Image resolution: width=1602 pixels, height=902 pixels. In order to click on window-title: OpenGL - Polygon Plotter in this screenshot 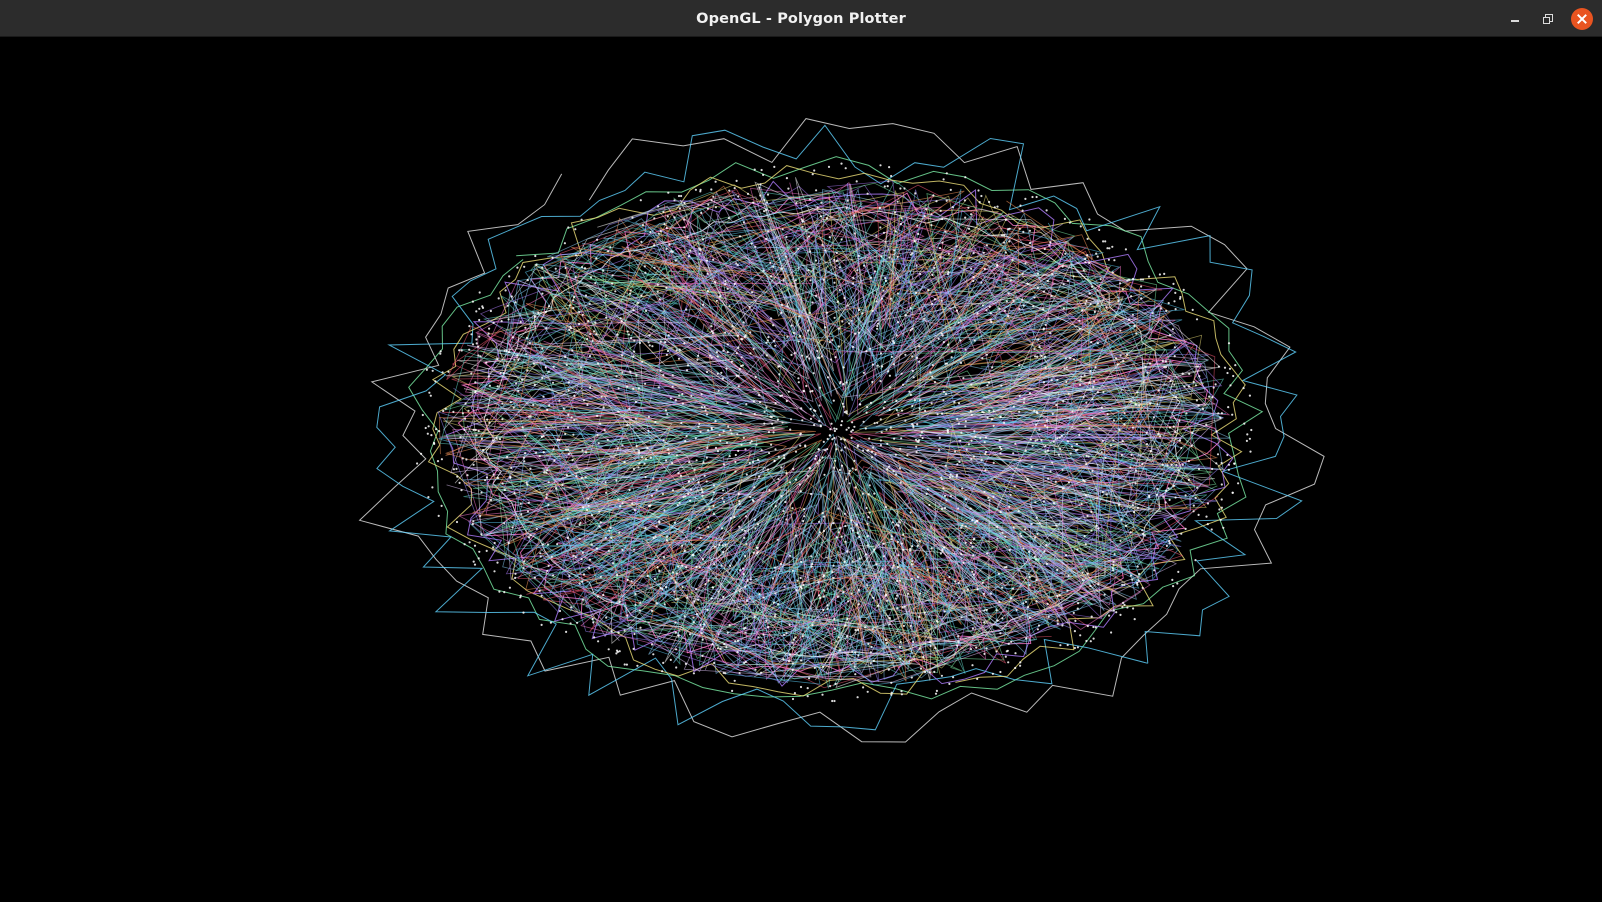, I will do `click(801, 19)`.